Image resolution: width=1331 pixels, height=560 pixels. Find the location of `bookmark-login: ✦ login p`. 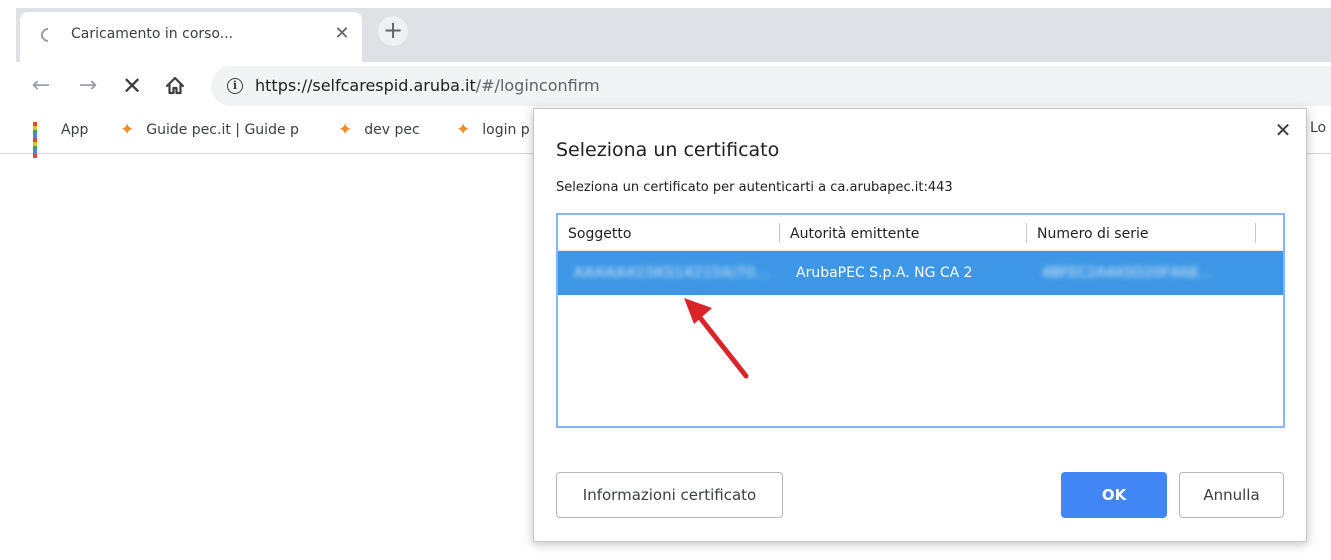

bookmark-login: ✦ login p is located at coordinates (493, 133).